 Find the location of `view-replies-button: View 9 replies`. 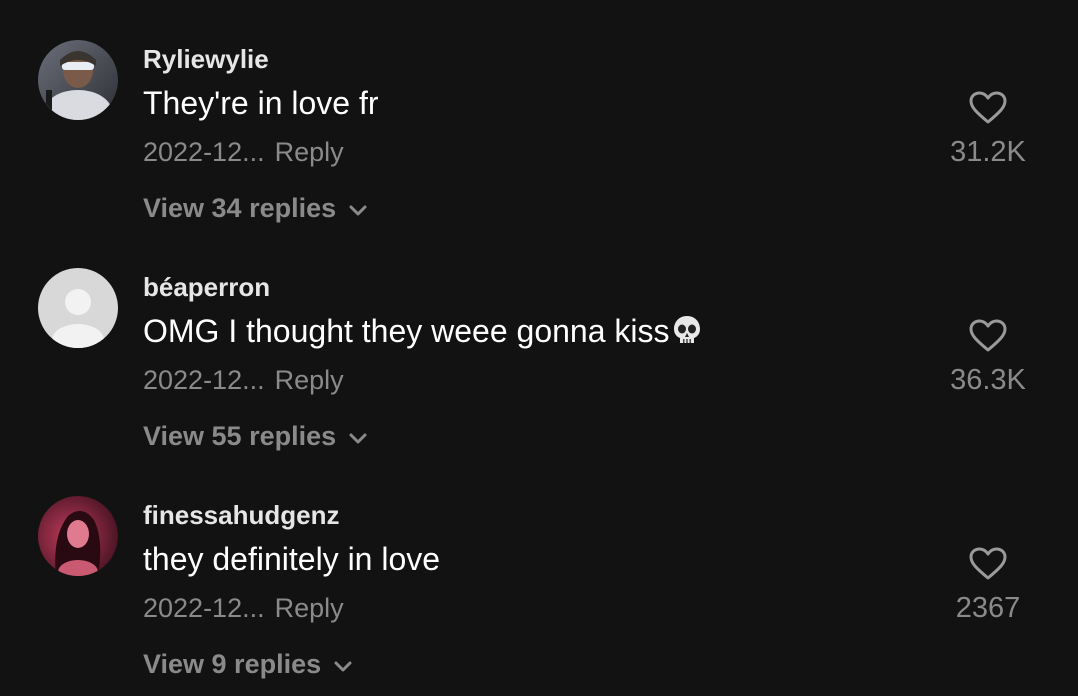

view-replies-button: View 9 replies is located at coordinates (248, 664).